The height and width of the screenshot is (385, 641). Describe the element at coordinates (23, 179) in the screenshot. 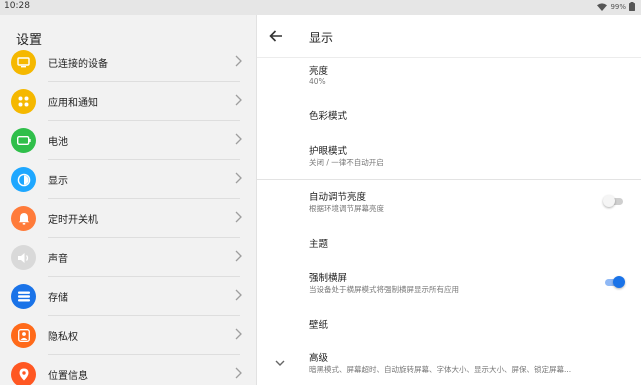

I see `display-icon` at that location.